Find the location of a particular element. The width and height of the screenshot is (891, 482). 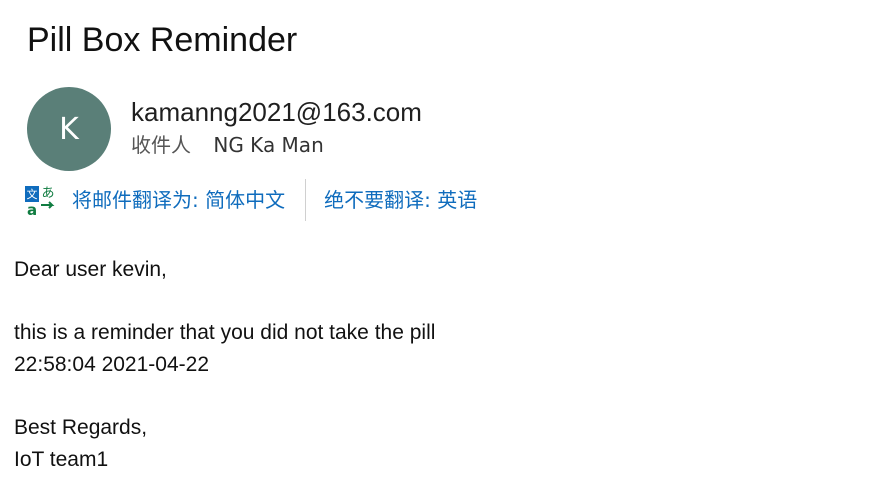

sender-avatar: K is located at coordinates (69, 129).